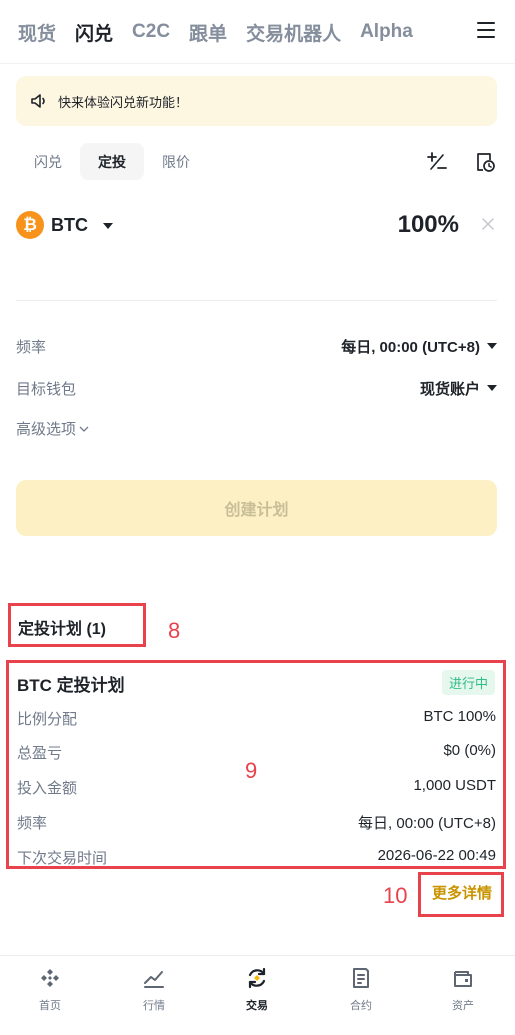 Image resolution: width=515 pixels, height=1035 pixels. I want to click on tab-label: 交易, so click(257, 1006).